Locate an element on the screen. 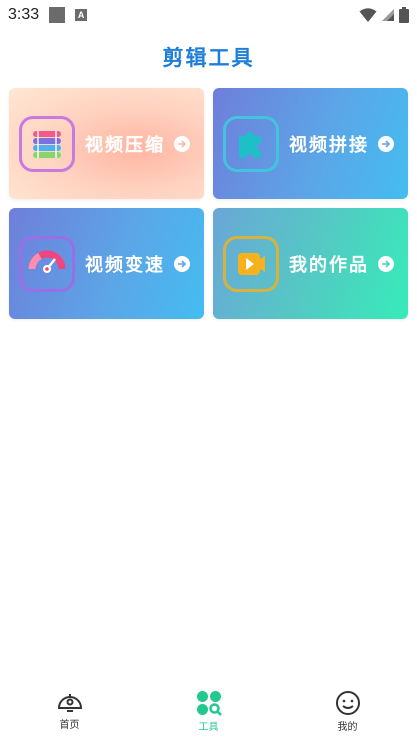 The width and height of the screenshot is (417, 741). nav-profile: 我的 is located at coordinates (348, 706).